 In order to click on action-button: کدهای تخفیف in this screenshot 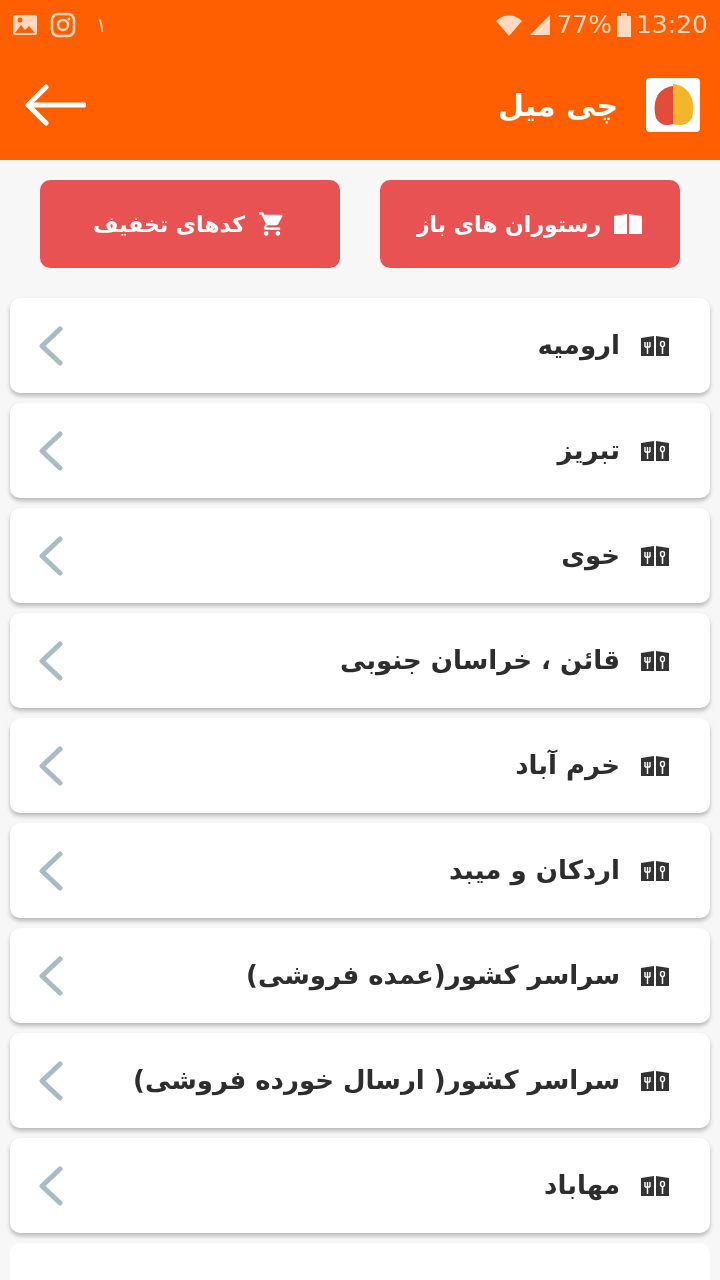, I will do `click(190, 224)`.